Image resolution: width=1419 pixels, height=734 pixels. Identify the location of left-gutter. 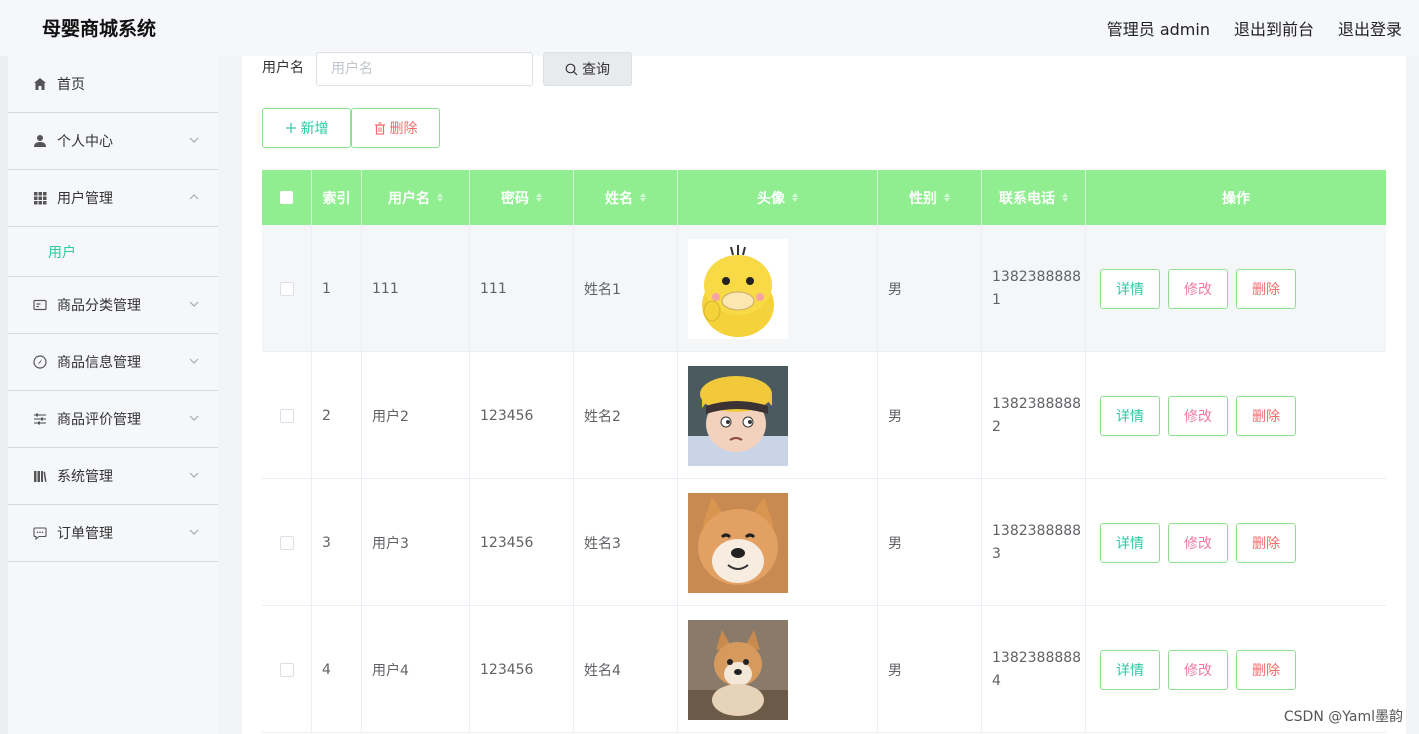
(4, 395).